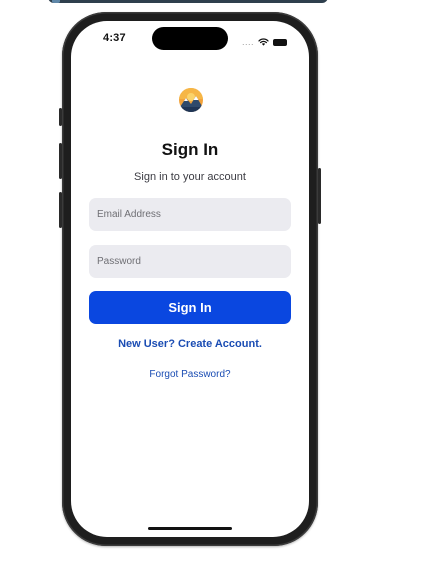  What do you see at coordinates (114, 38) in the screenshot?
I see `status-time: 4:37` at bounding box center [114, 38].